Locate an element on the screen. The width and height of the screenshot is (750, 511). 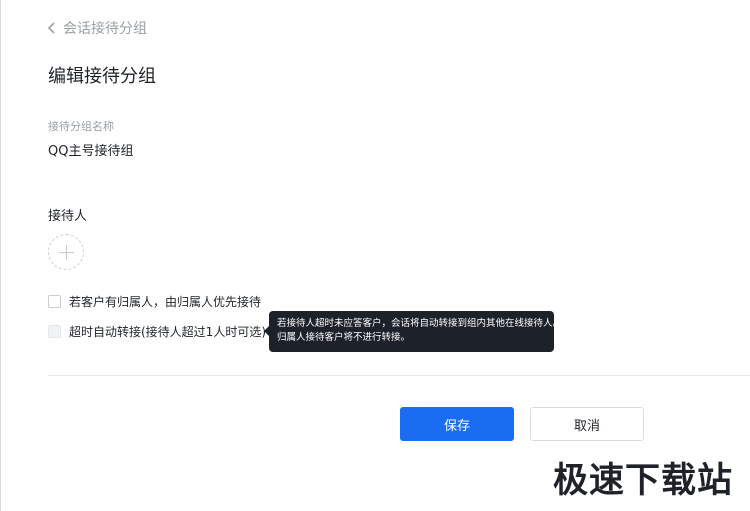
divider is located at coordinates (399, 375).